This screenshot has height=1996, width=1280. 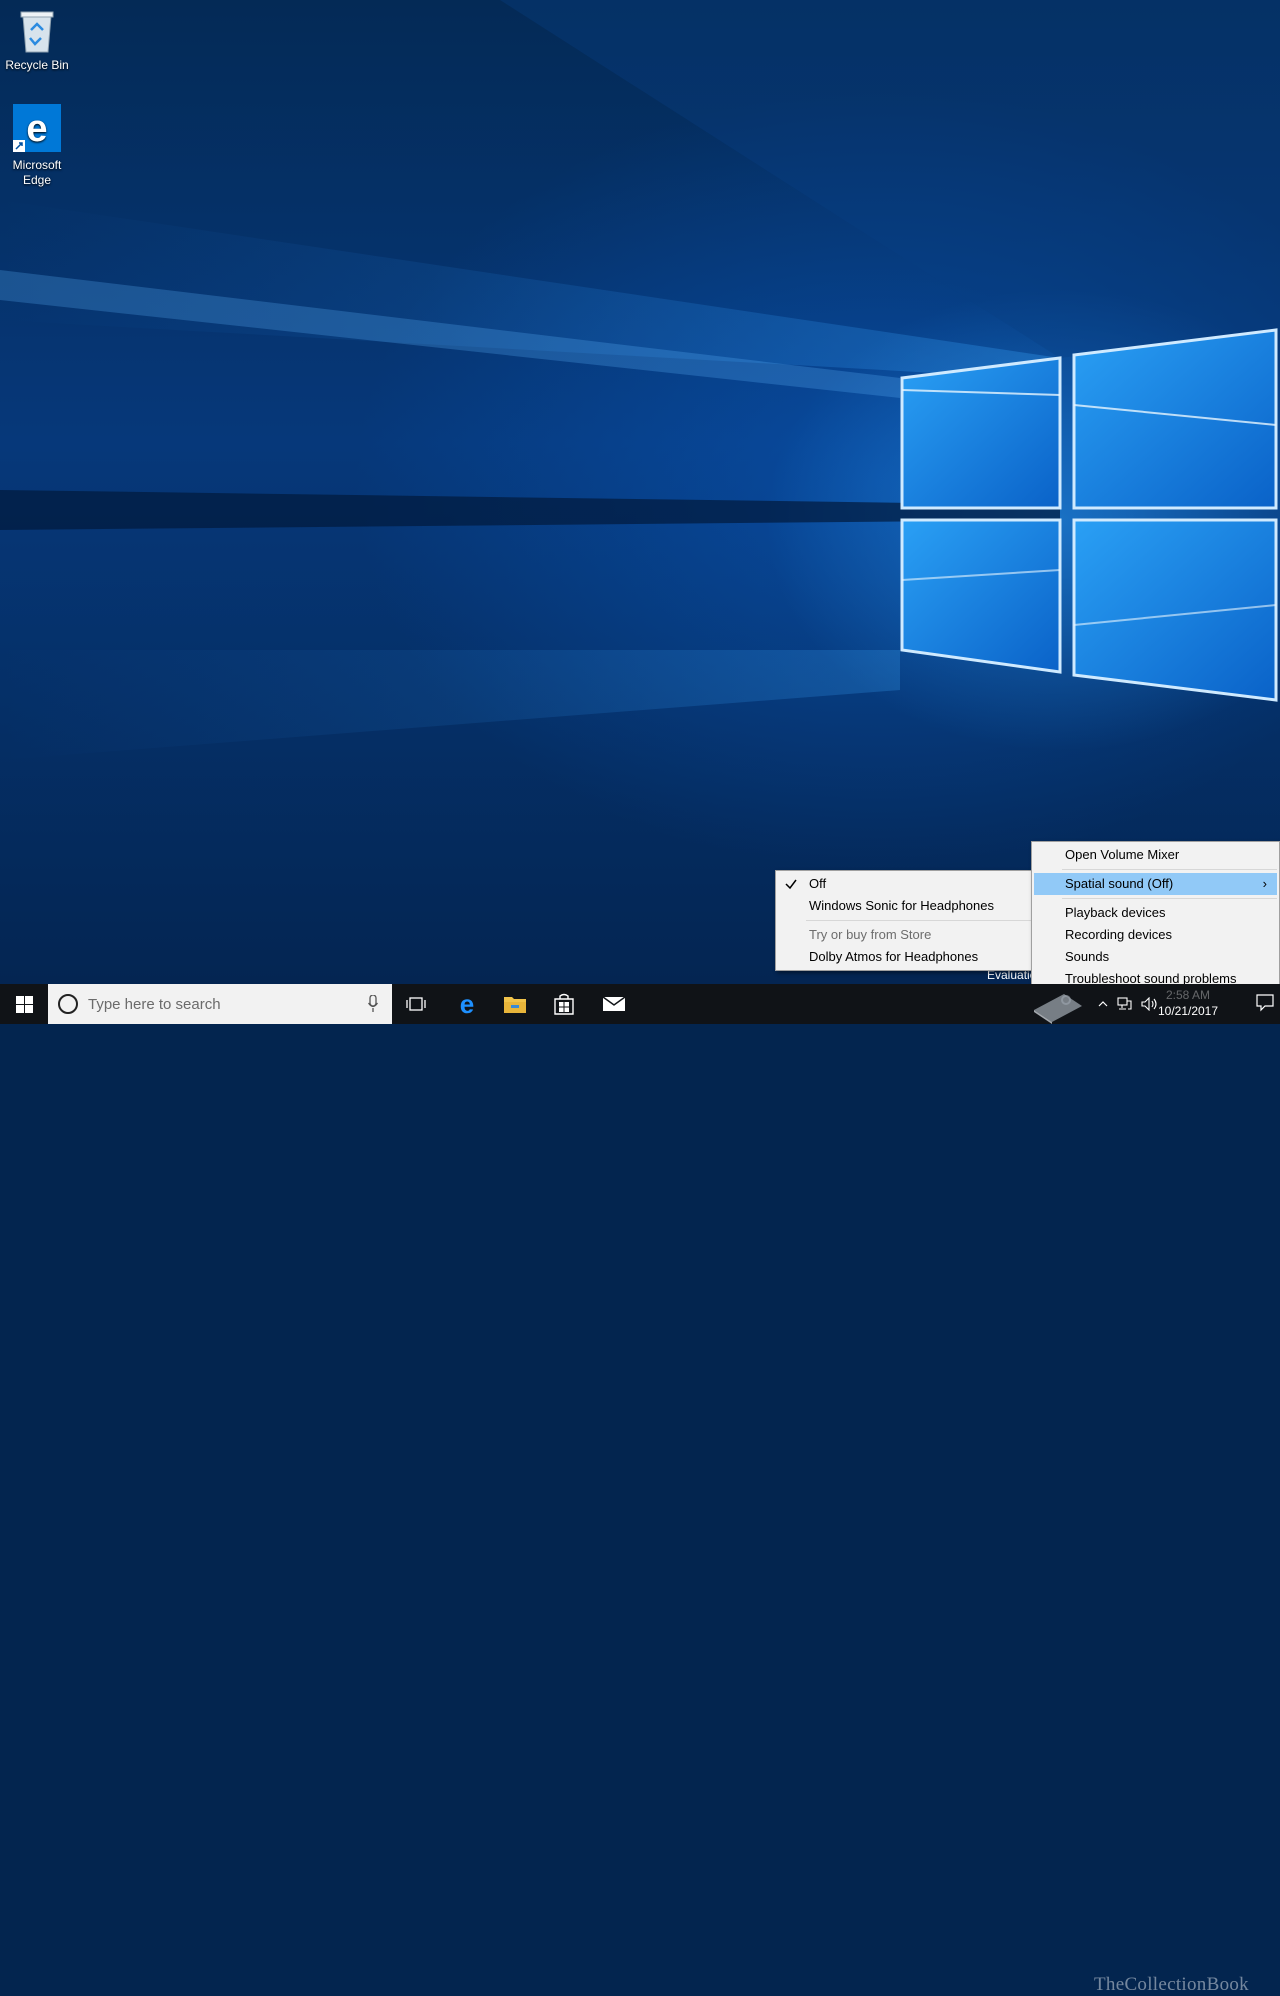 What do you see at coordinates (870, 934) in the screenshot?
I see `menu-item-label: Try or buy from Store` at bounding box center [870, 934].